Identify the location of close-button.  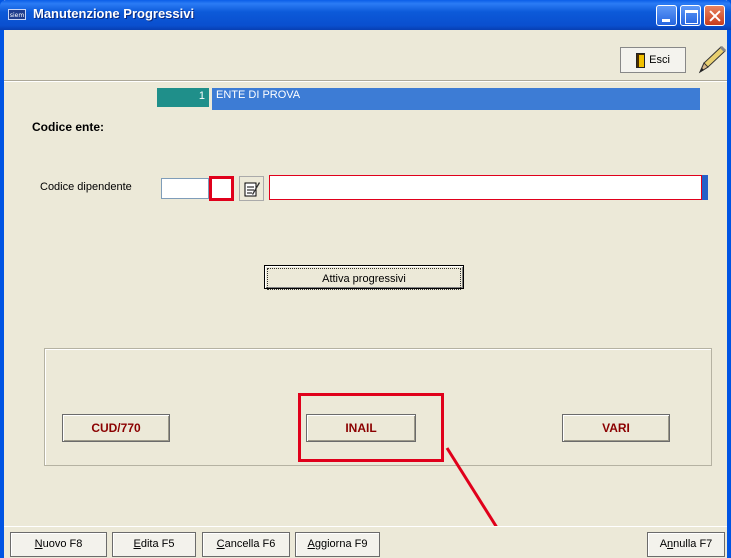
(714, 15).